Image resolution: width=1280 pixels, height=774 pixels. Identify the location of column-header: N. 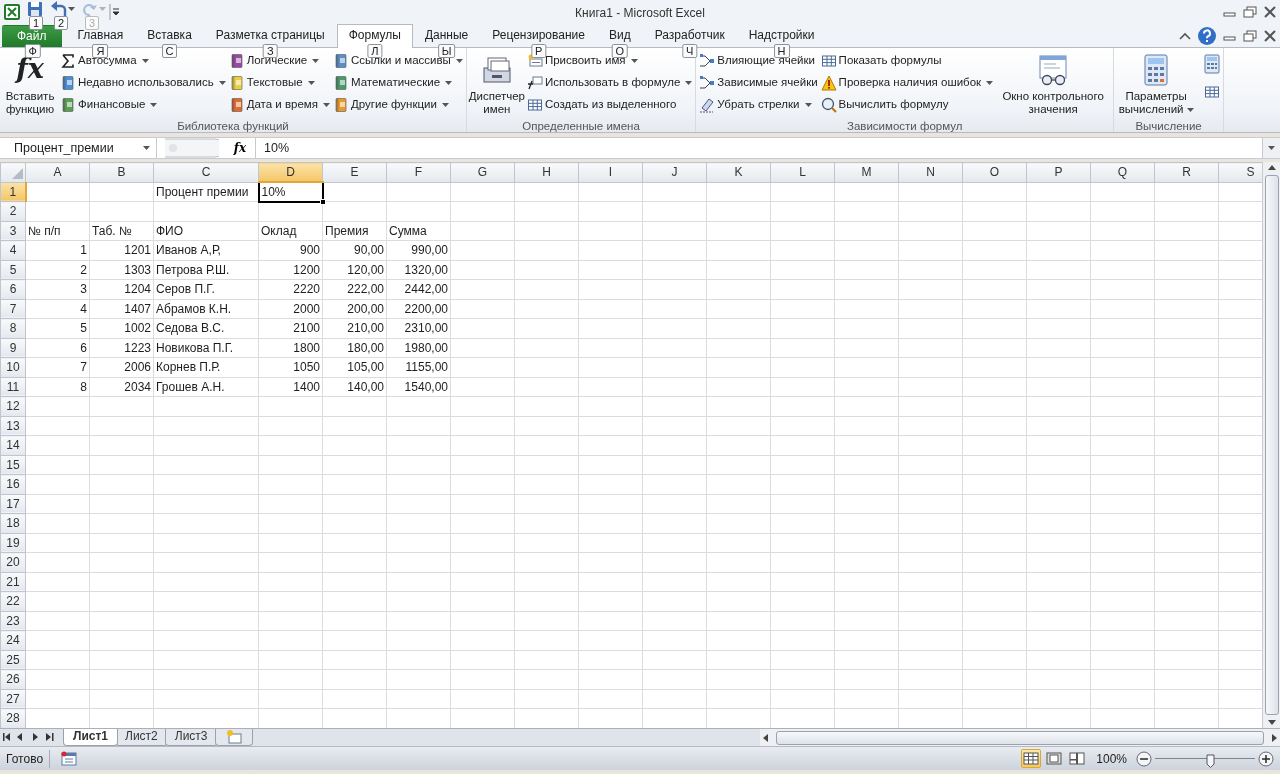
(930, 172).